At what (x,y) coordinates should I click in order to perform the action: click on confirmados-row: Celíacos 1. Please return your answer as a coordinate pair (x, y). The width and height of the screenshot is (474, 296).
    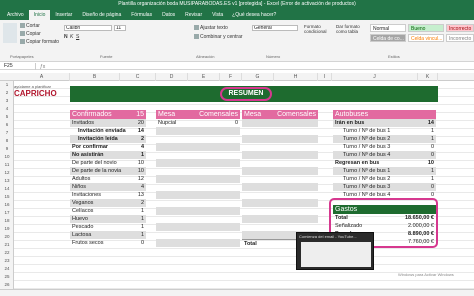
    Looking at the image, I should click on (108, 211).